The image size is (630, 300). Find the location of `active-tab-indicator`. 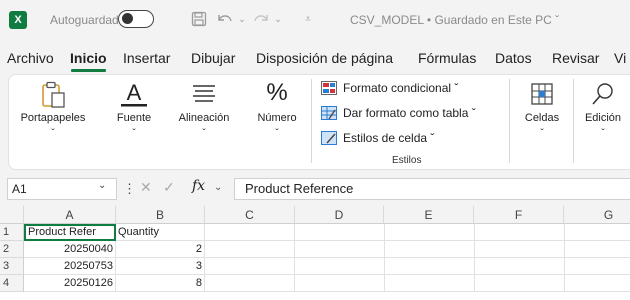

active-tab-indicator is located at coordinates (88, 70).